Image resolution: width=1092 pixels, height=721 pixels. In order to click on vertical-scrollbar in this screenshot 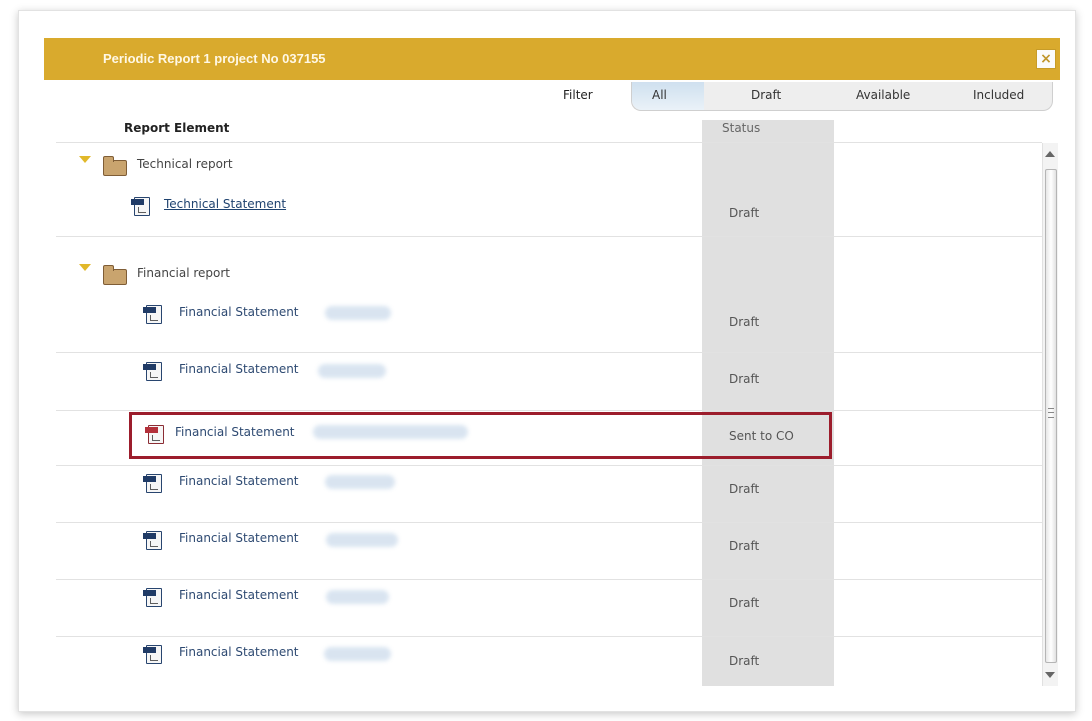, I will do `click(1050, 414)`.